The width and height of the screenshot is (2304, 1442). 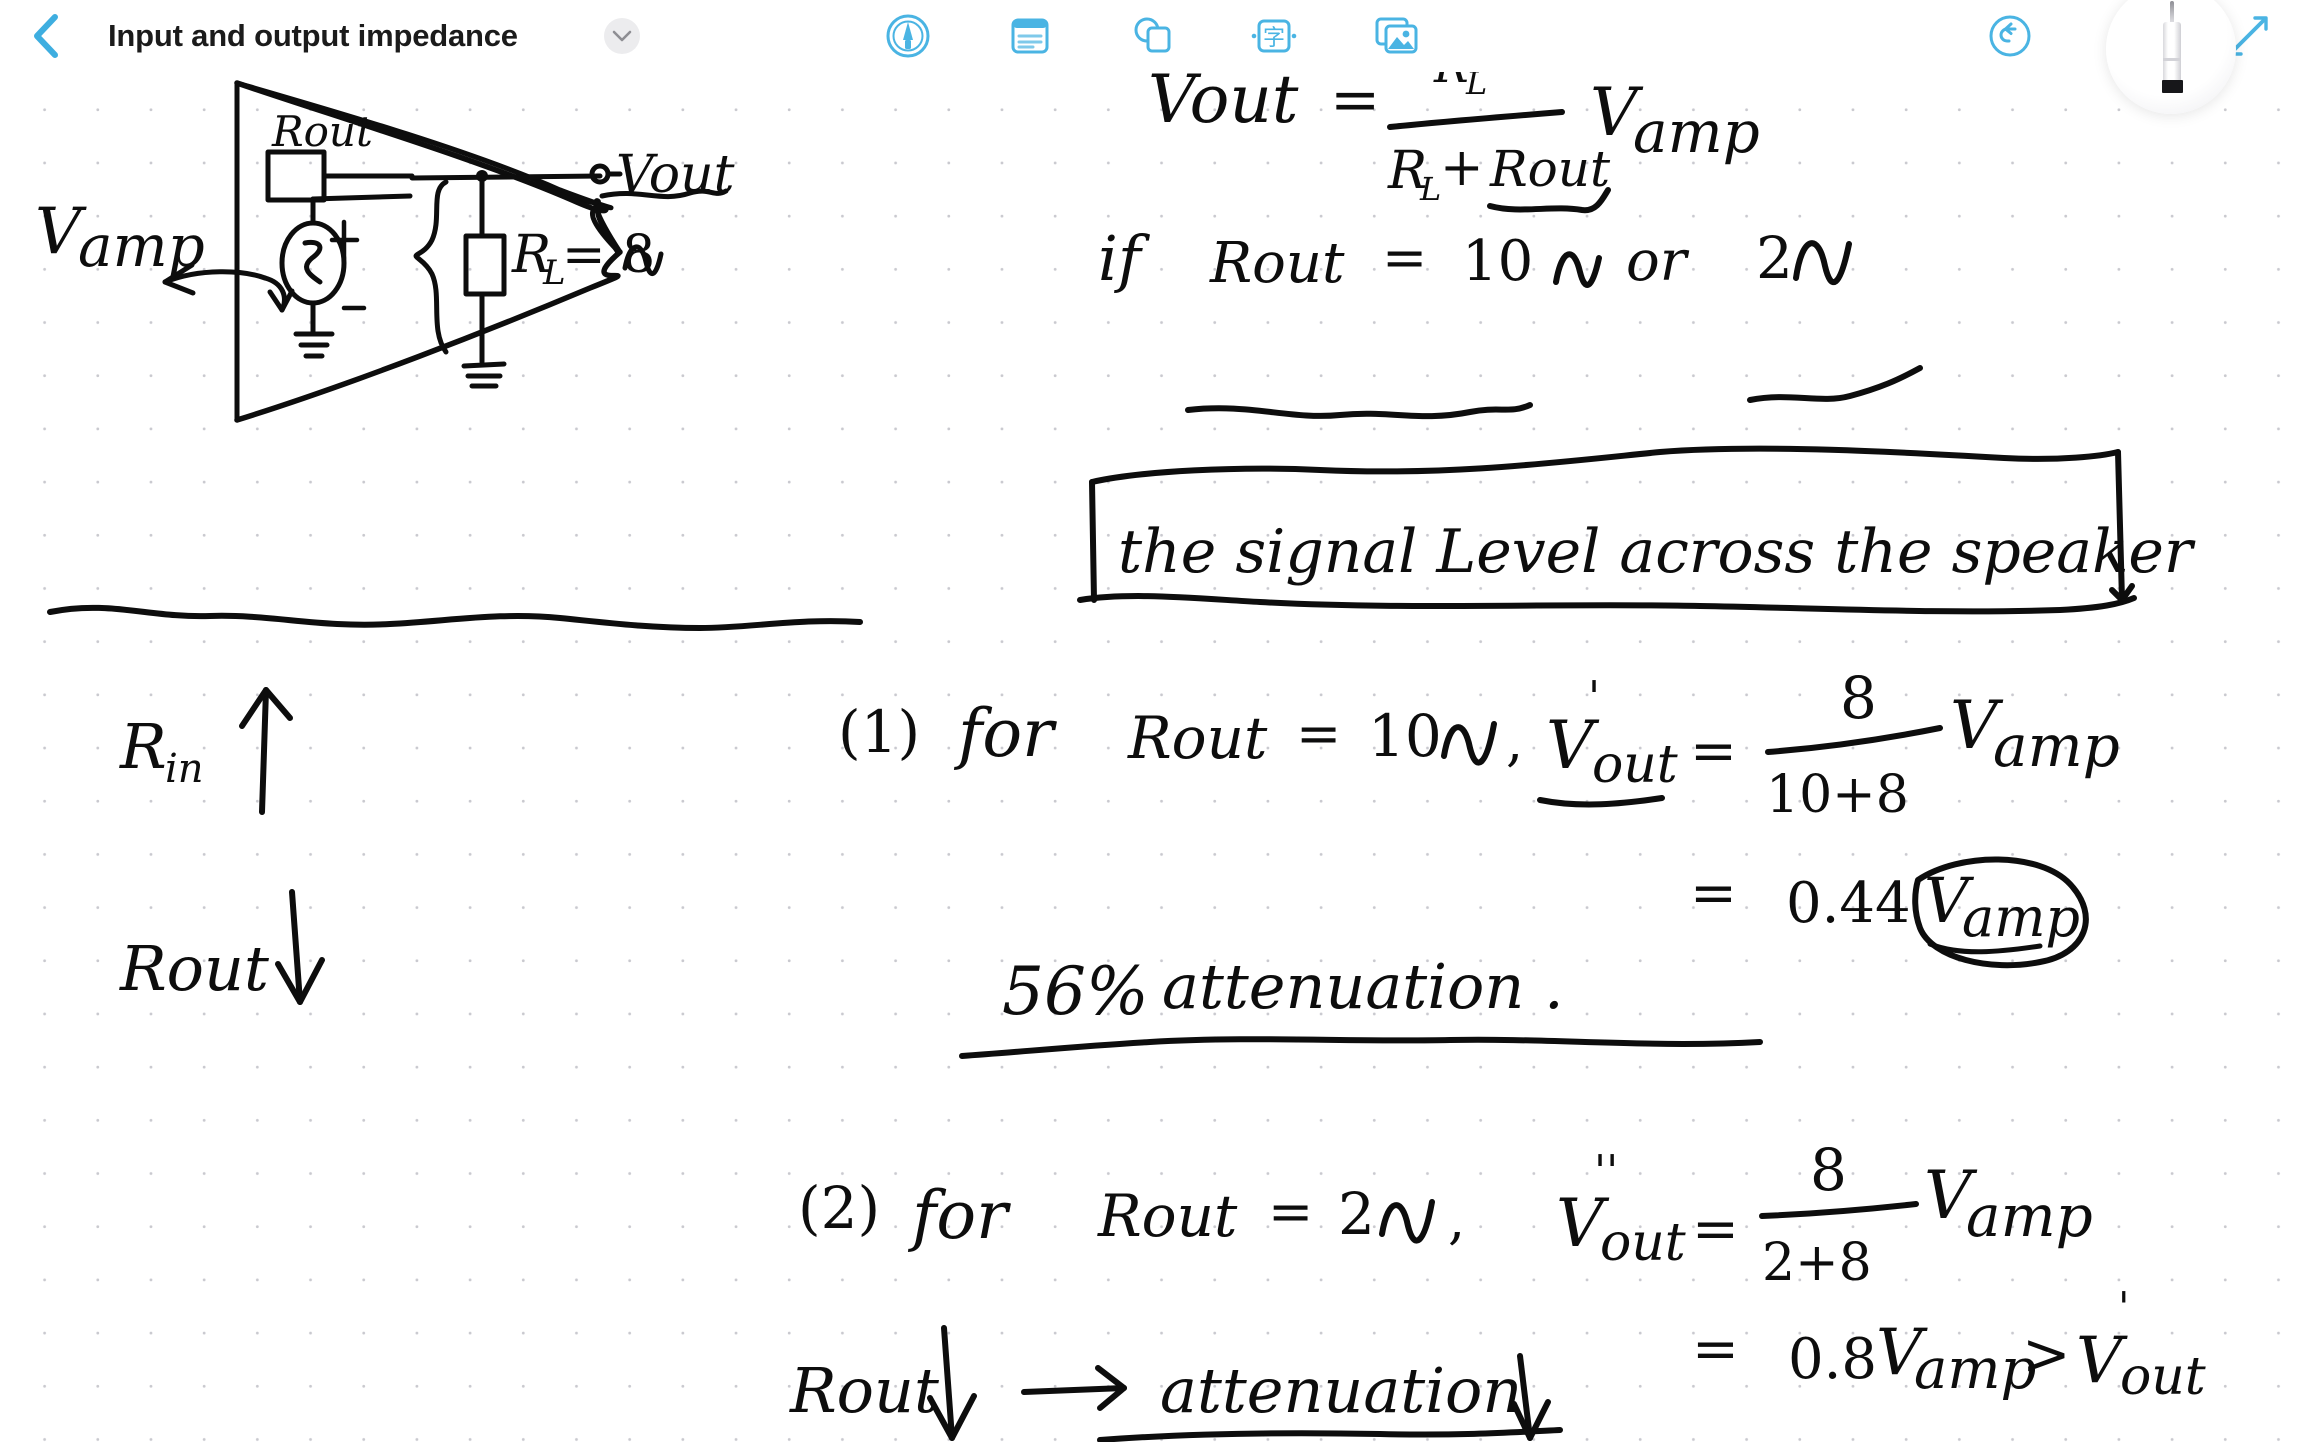 I want to click on app-header: Input and output impedance 字, so click(x=1152, y=36).